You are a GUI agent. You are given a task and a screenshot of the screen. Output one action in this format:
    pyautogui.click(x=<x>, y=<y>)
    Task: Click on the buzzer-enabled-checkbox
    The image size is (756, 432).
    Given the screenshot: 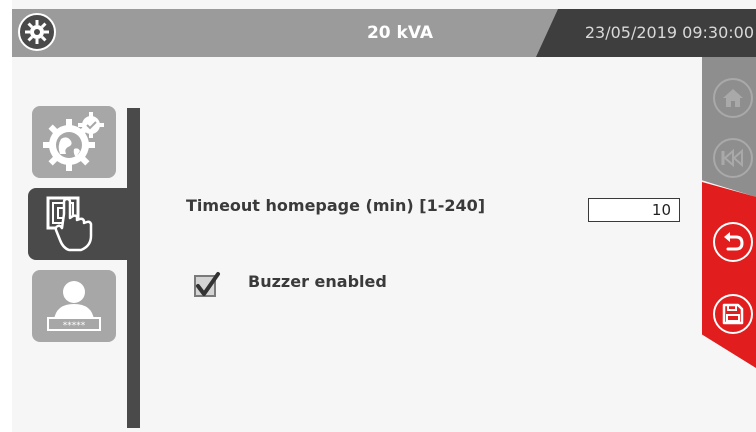 What is the action you would take?
    pyautogui.click(x=207, y=284)
    